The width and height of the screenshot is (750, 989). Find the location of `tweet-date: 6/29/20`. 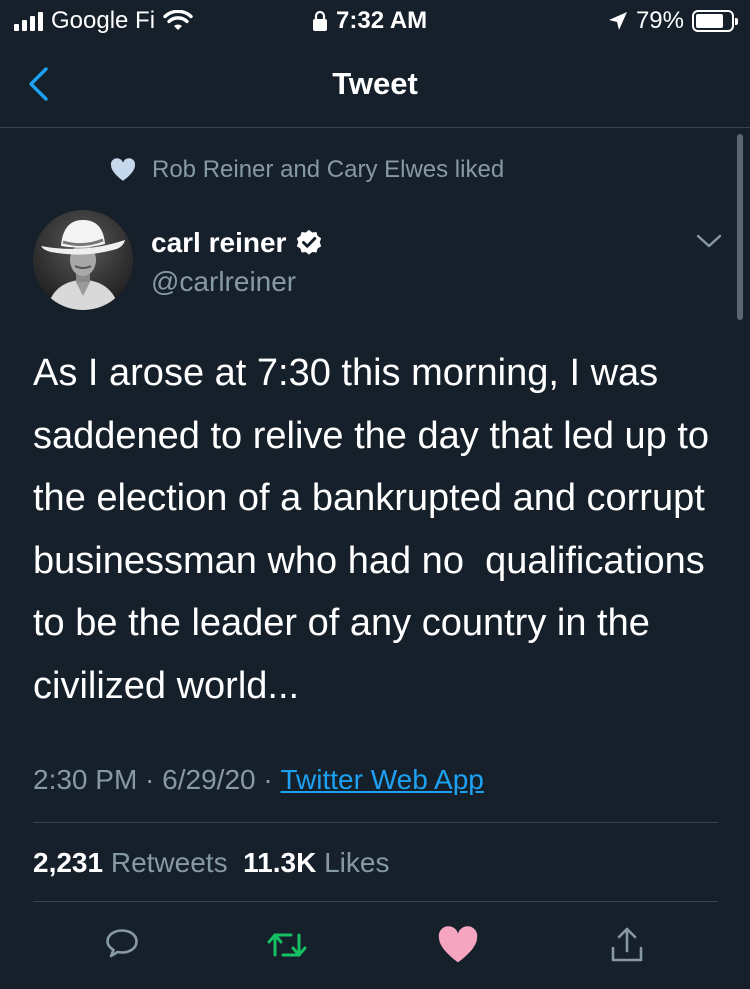

tweet-date: 6/29/20 is located at coordinates (209, 779).